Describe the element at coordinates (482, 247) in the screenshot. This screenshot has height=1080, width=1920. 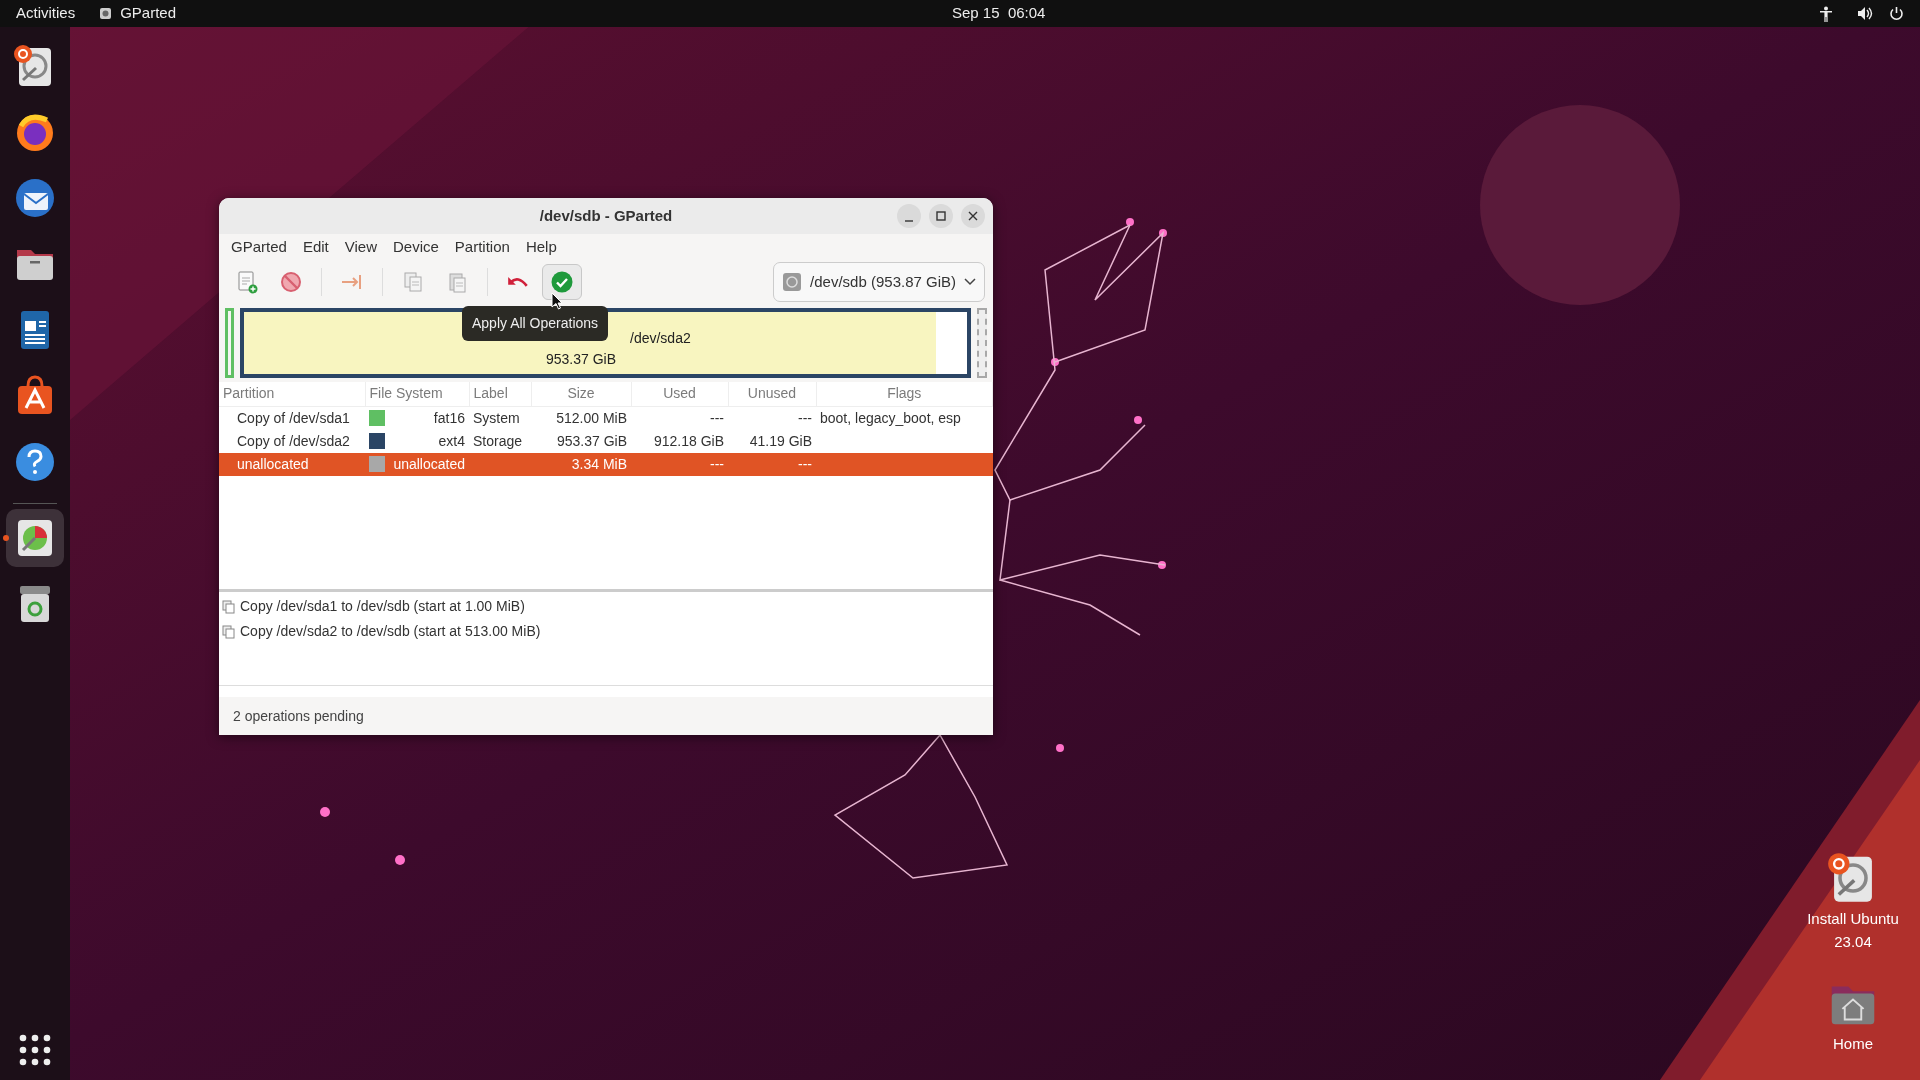
I see `menu-item: Partition` at that location.